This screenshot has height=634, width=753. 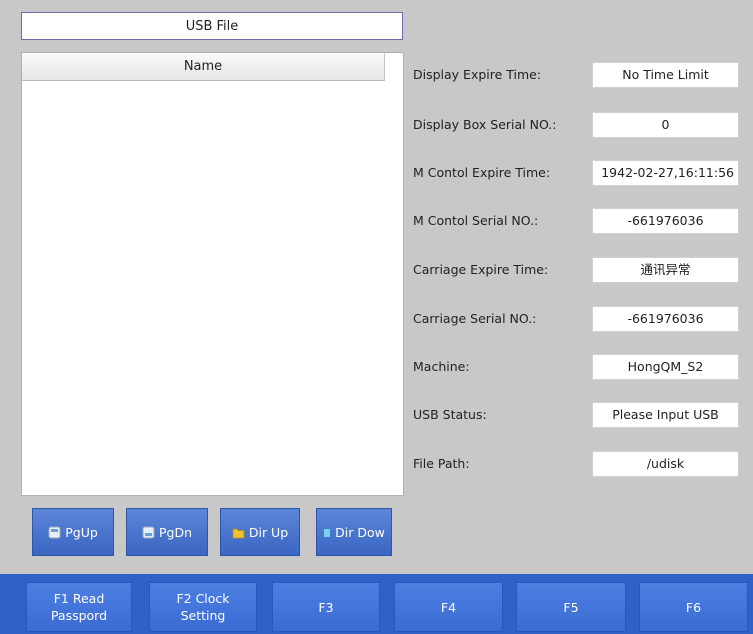 What do you see at coordinates (441, 366) in the screenshot?
I see `machine-label: Machine:` at bounding box center [441, 366].